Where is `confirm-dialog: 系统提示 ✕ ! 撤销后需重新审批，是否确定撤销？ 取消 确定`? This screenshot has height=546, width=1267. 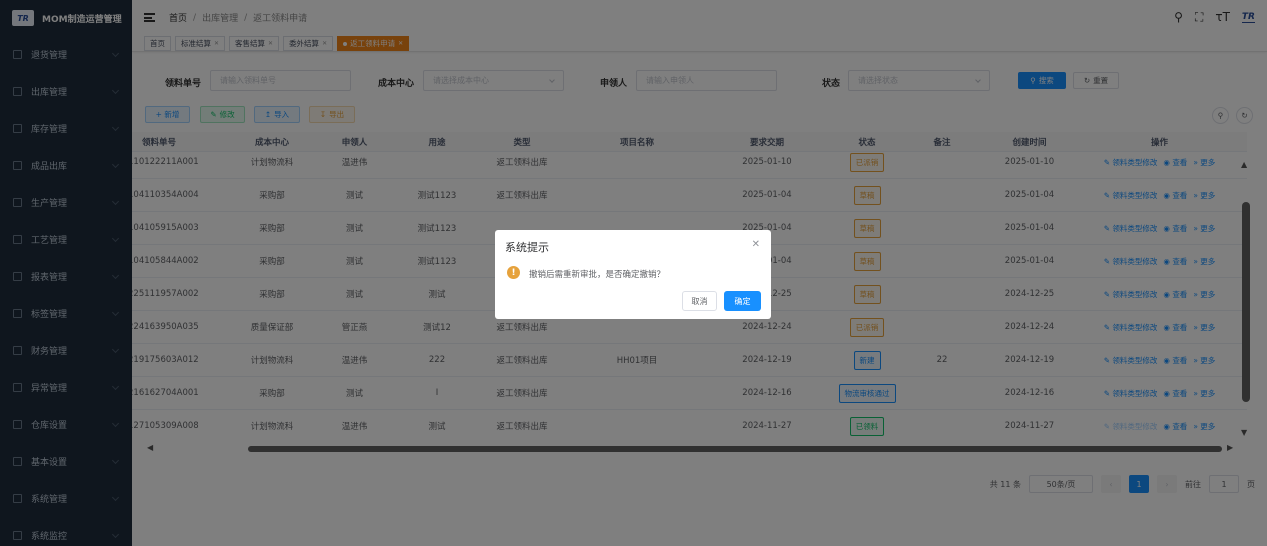
confirm-dialog: 系统提示 ✕ ! 撤销后需重新审批，是否确定撤销？ 取消 确定 is located at coordinates (633, 274).